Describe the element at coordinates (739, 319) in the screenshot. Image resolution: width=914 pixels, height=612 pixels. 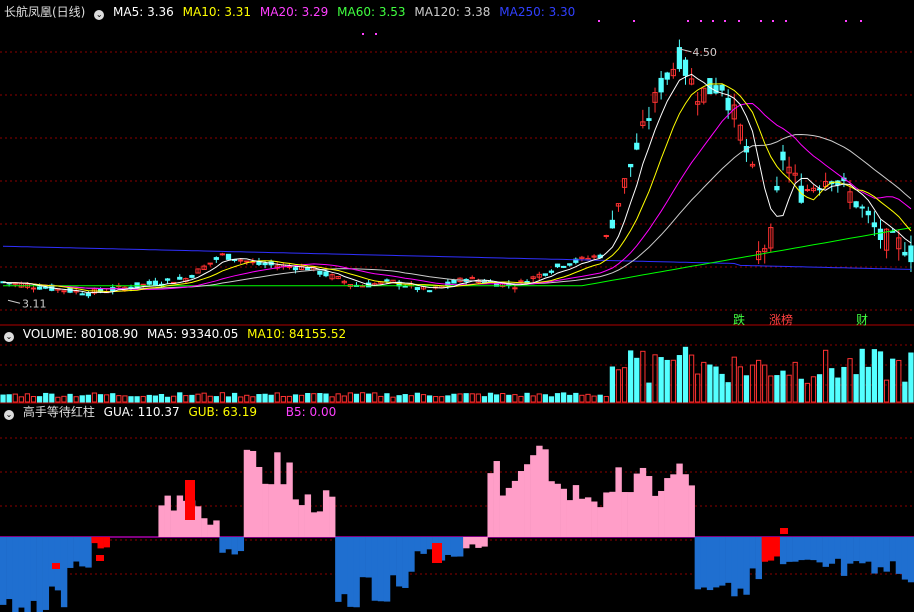
I see `event-marker: 跌` at that location.